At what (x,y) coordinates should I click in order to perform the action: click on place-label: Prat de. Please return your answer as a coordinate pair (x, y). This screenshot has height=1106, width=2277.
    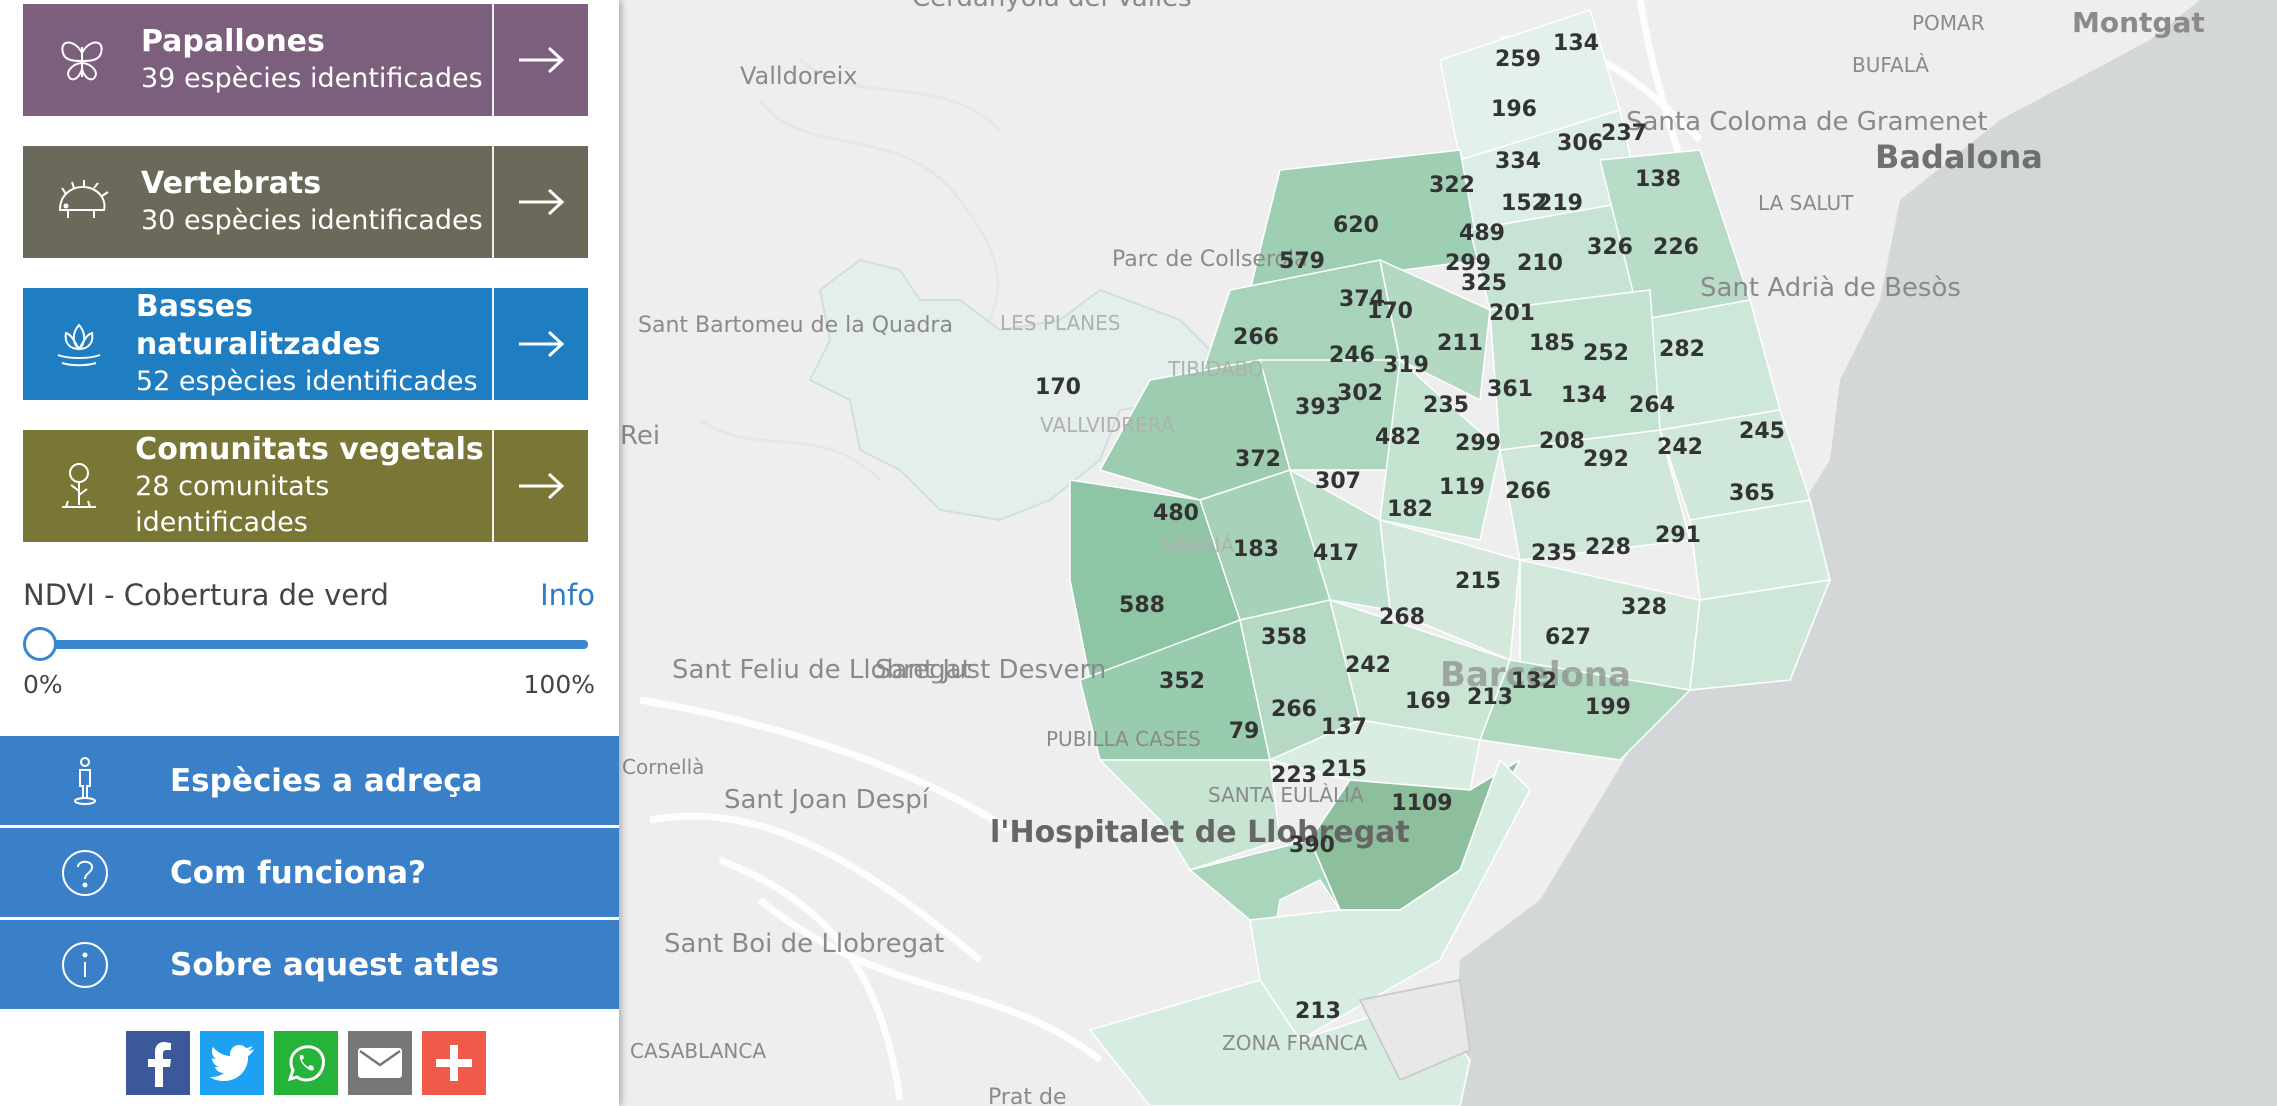
    Looking at the image, I should click on (1027, 1095).